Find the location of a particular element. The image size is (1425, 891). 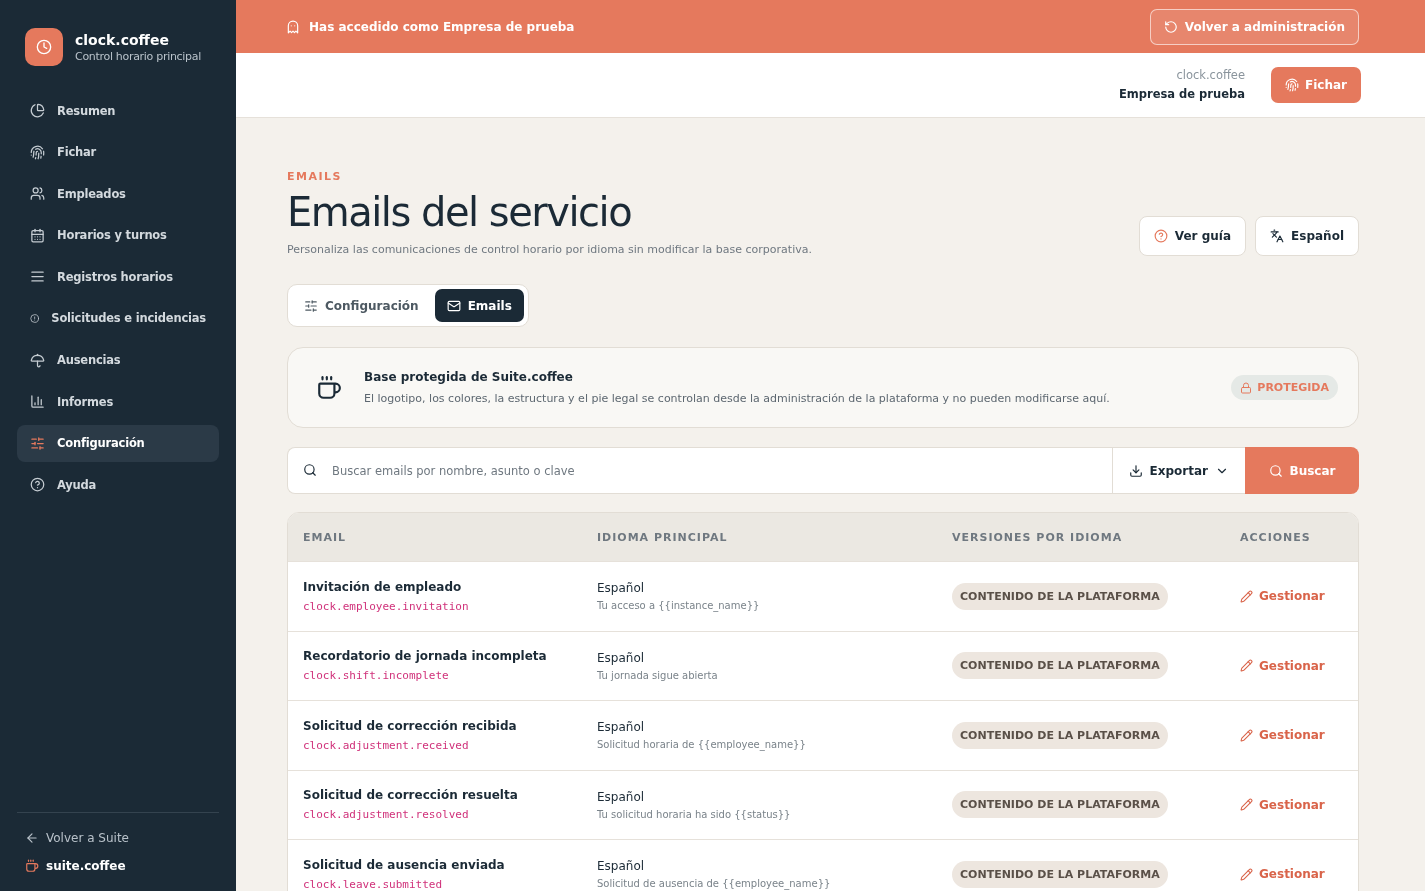

email-key: clock.adjustment.received is located at coordinates (450, 745).